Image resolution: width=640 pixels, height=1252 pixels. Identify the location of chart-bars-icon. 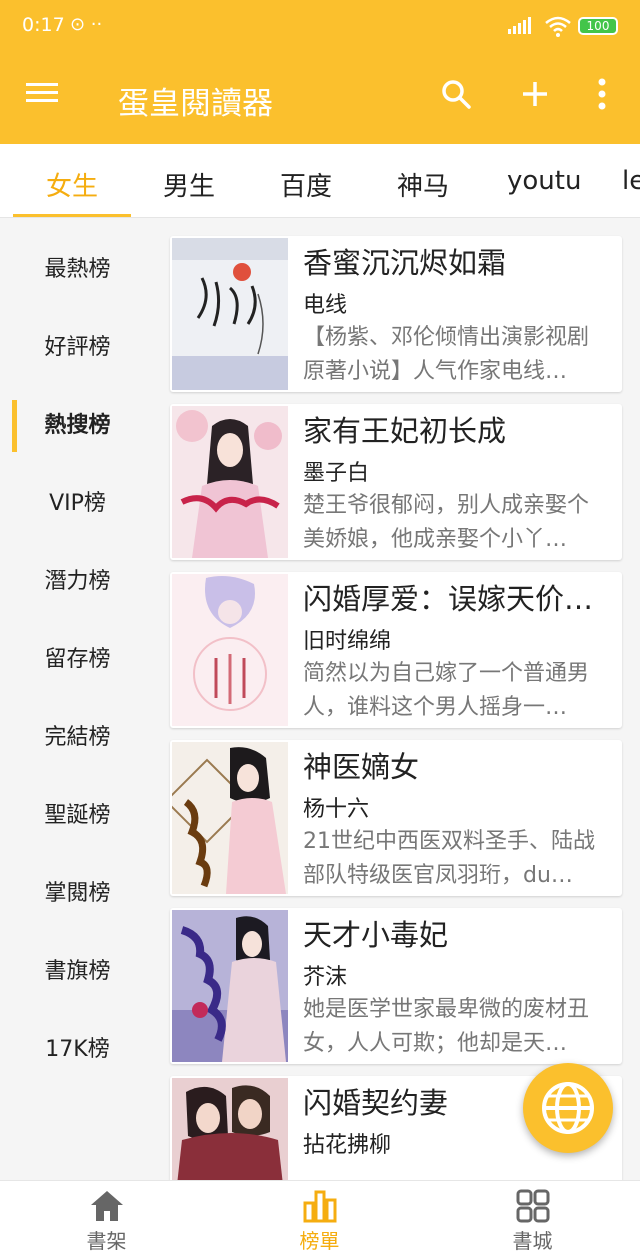
(320, 1206).